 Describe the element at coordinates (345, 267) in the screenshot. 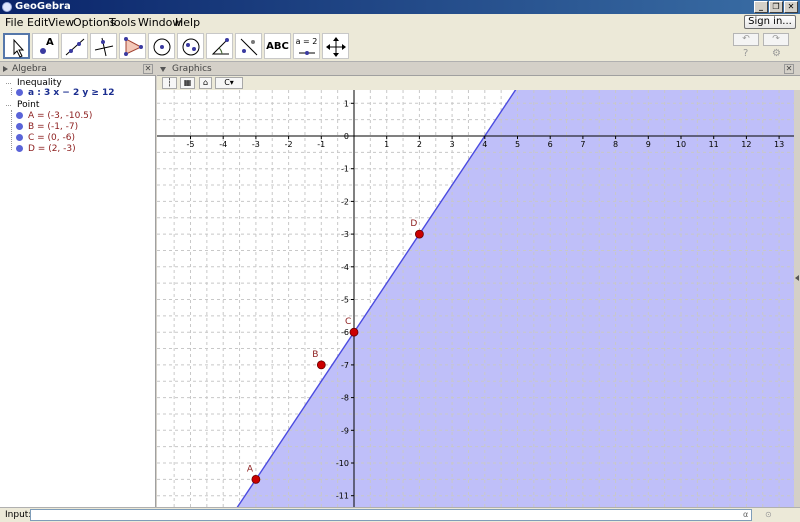

I see `y-tick-label: -4` at that location.